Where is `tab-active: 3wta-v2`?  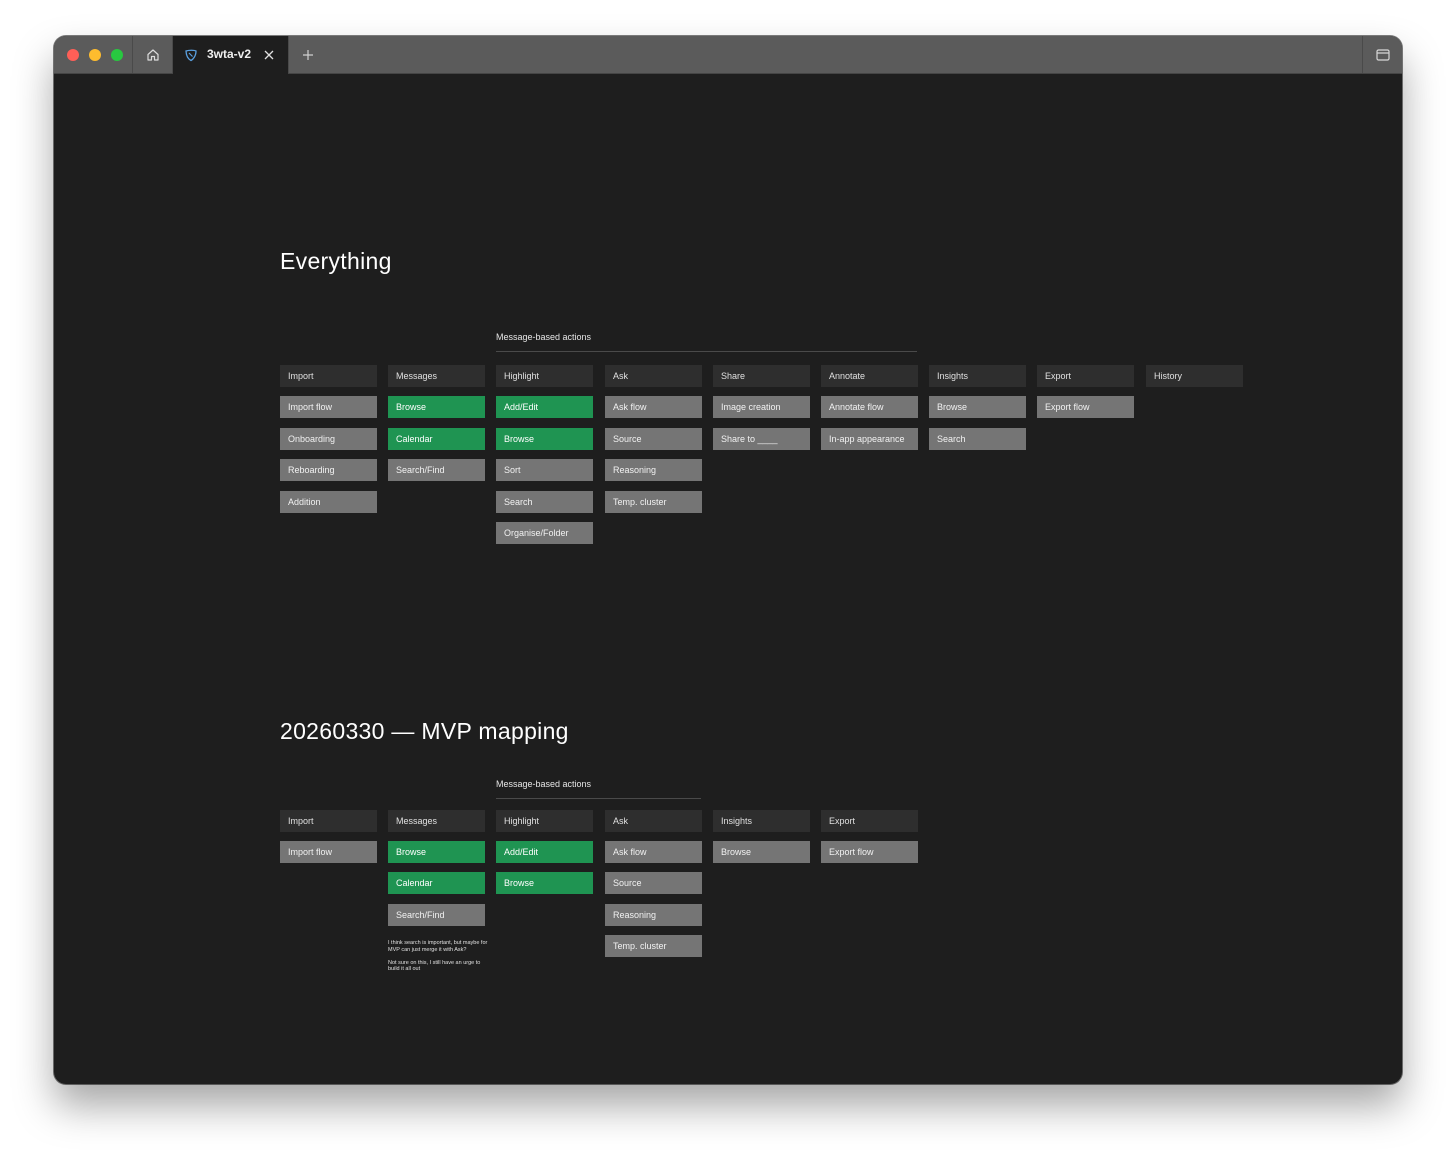
tab-active: 3wta-v2 is located at coordinates (230, 55).